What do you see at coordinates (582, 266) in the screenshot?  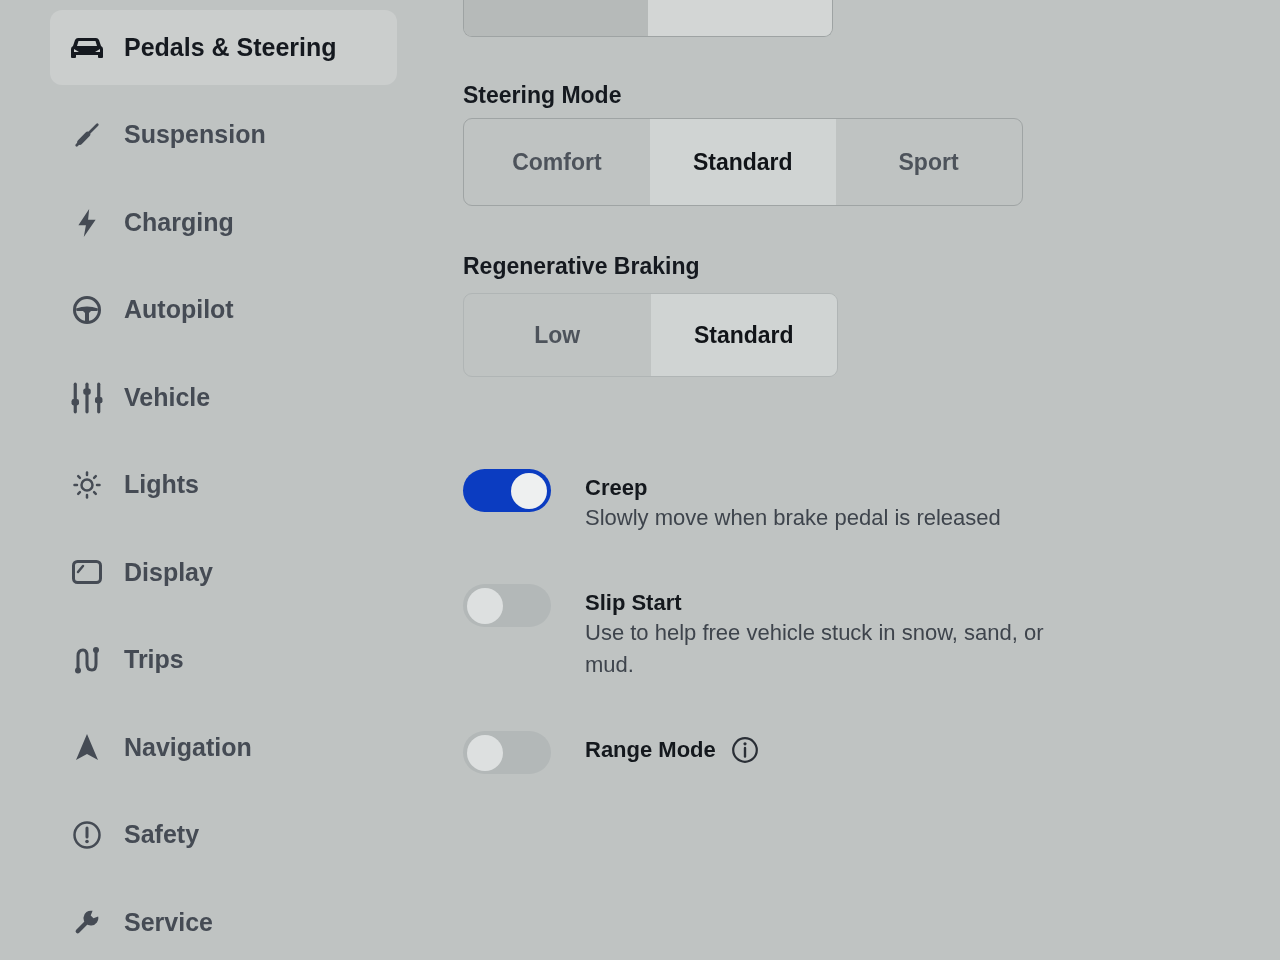 I see `section-title: Regenerative Braking` at bounding box center [582, 266].